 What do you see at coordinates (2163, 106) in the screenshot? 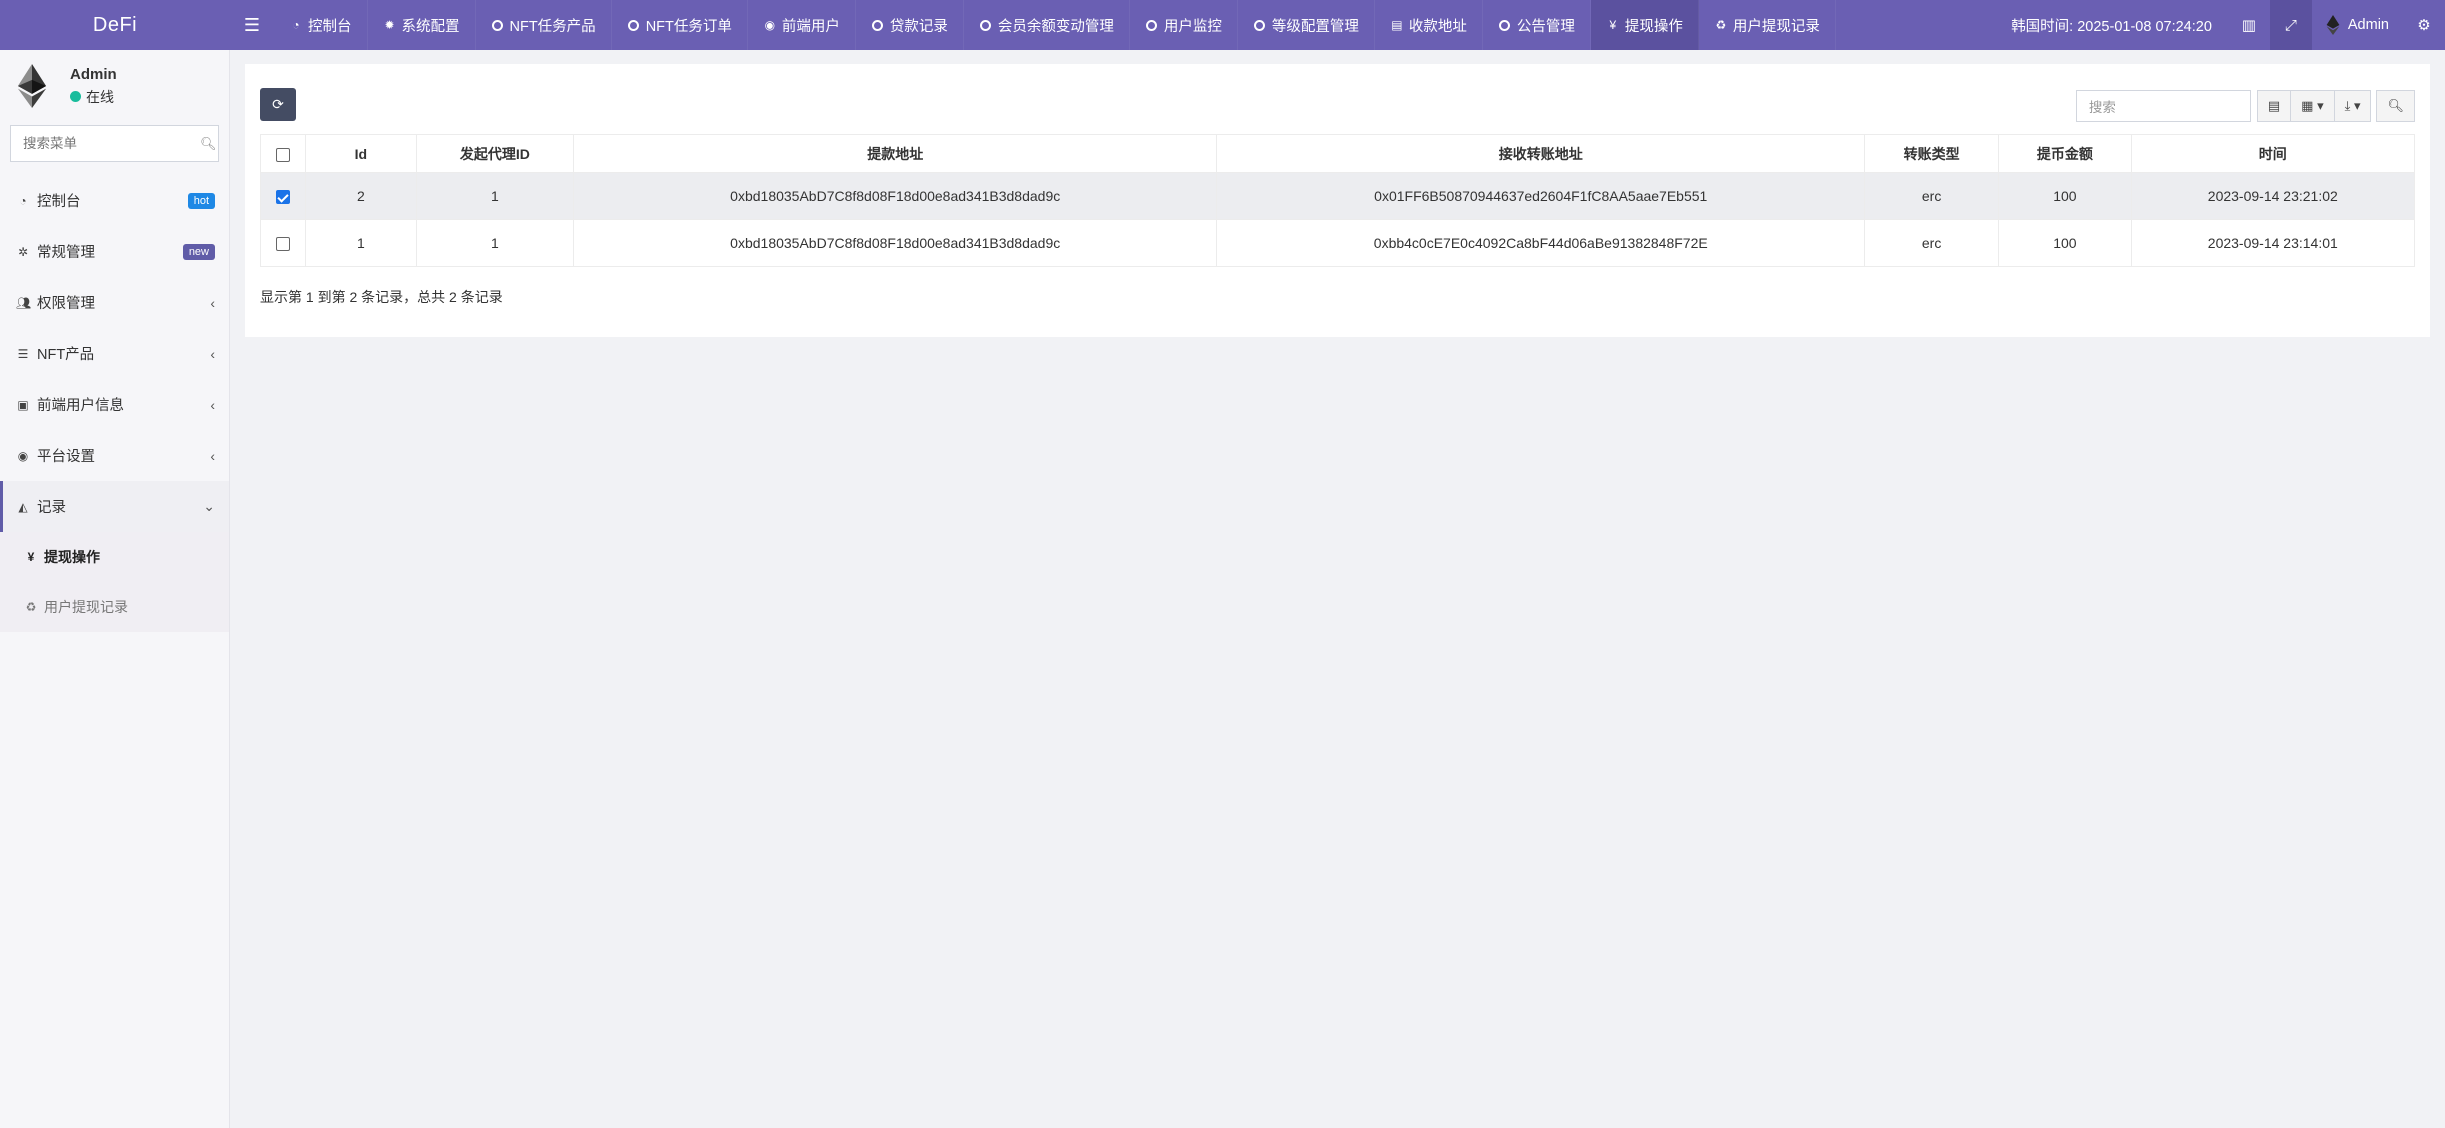
I see `table-search-input: 搜索` at bounding box center [2163, 106].